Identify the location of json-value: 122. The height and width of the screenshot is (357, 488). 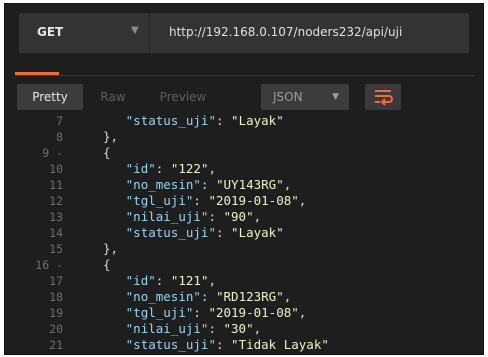
(189, 168).